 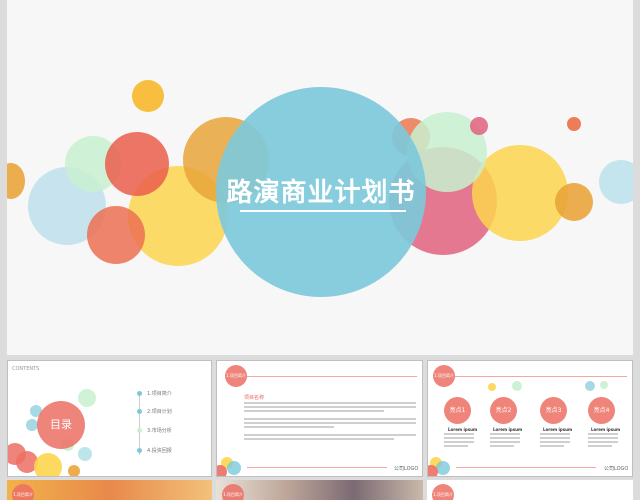 I want to click on highlight-2: 亮点2, so click(x=503, y=410).